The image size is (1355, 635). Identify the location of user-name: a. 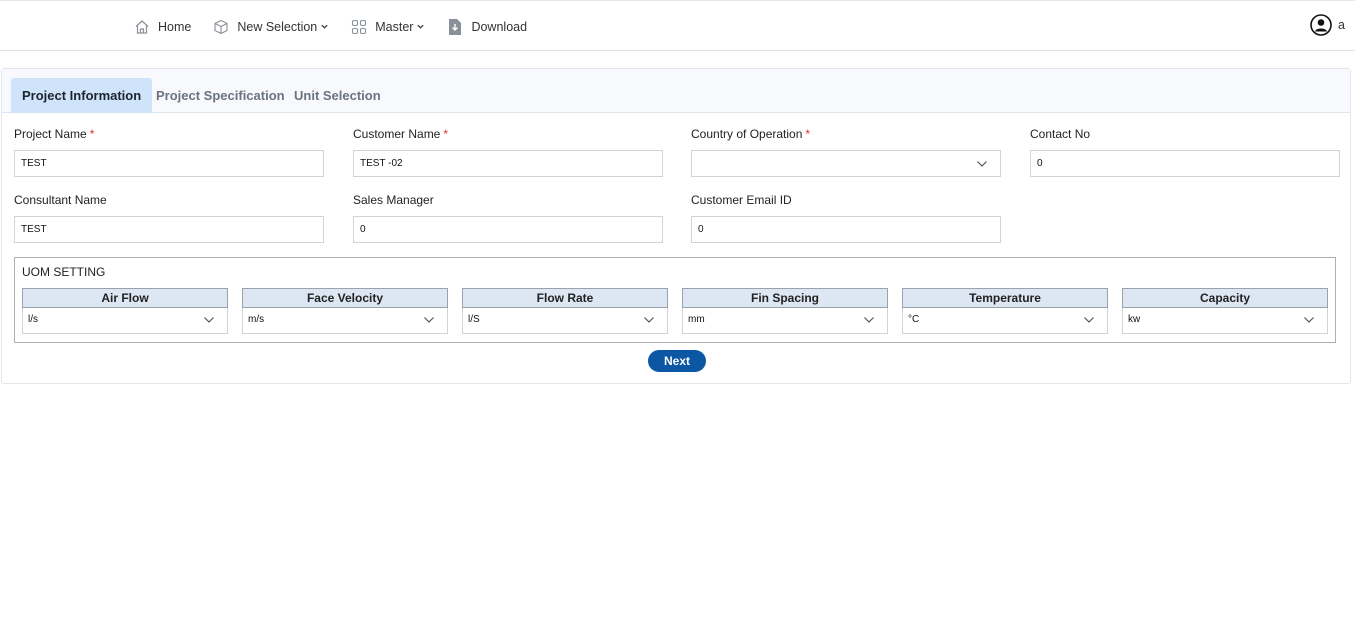
(1341, 25).